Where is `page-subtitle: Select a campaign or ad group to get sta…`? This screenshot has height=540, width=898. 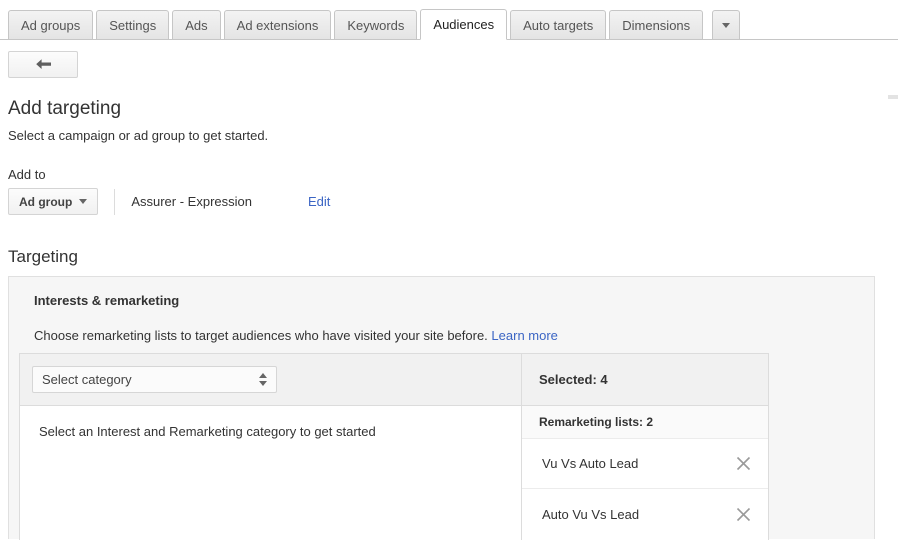 page-subtitle: Select a campaign or ad group to get sta… is located at coordinates (138, 135).